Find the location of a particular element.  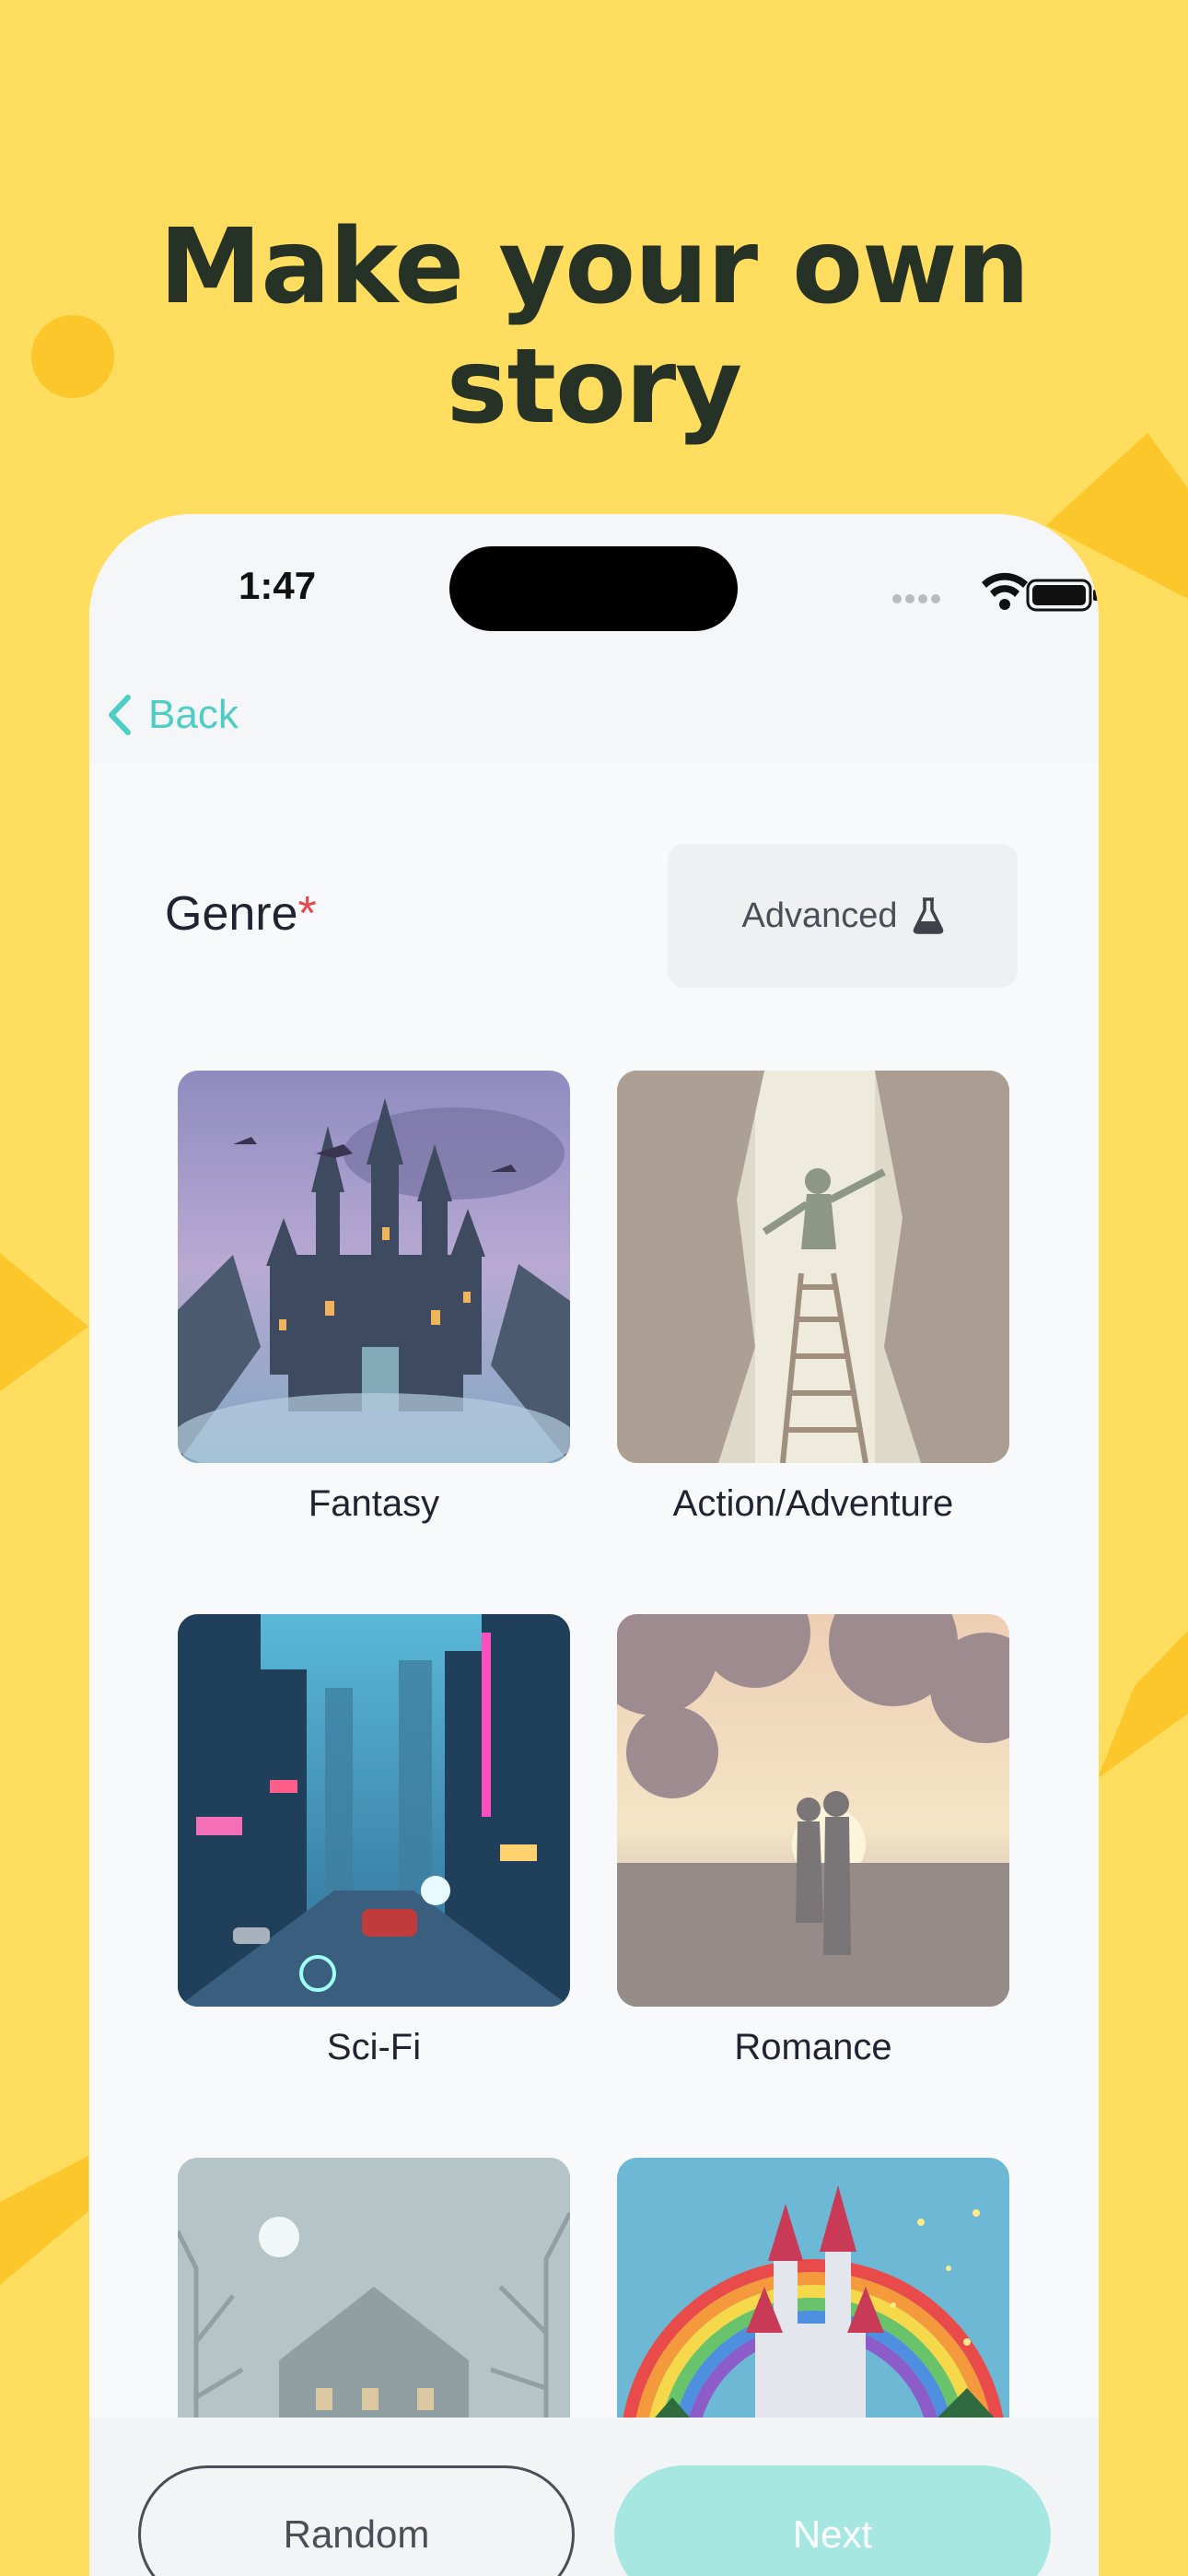

battery-icon is located at coordinates (1062, 595).